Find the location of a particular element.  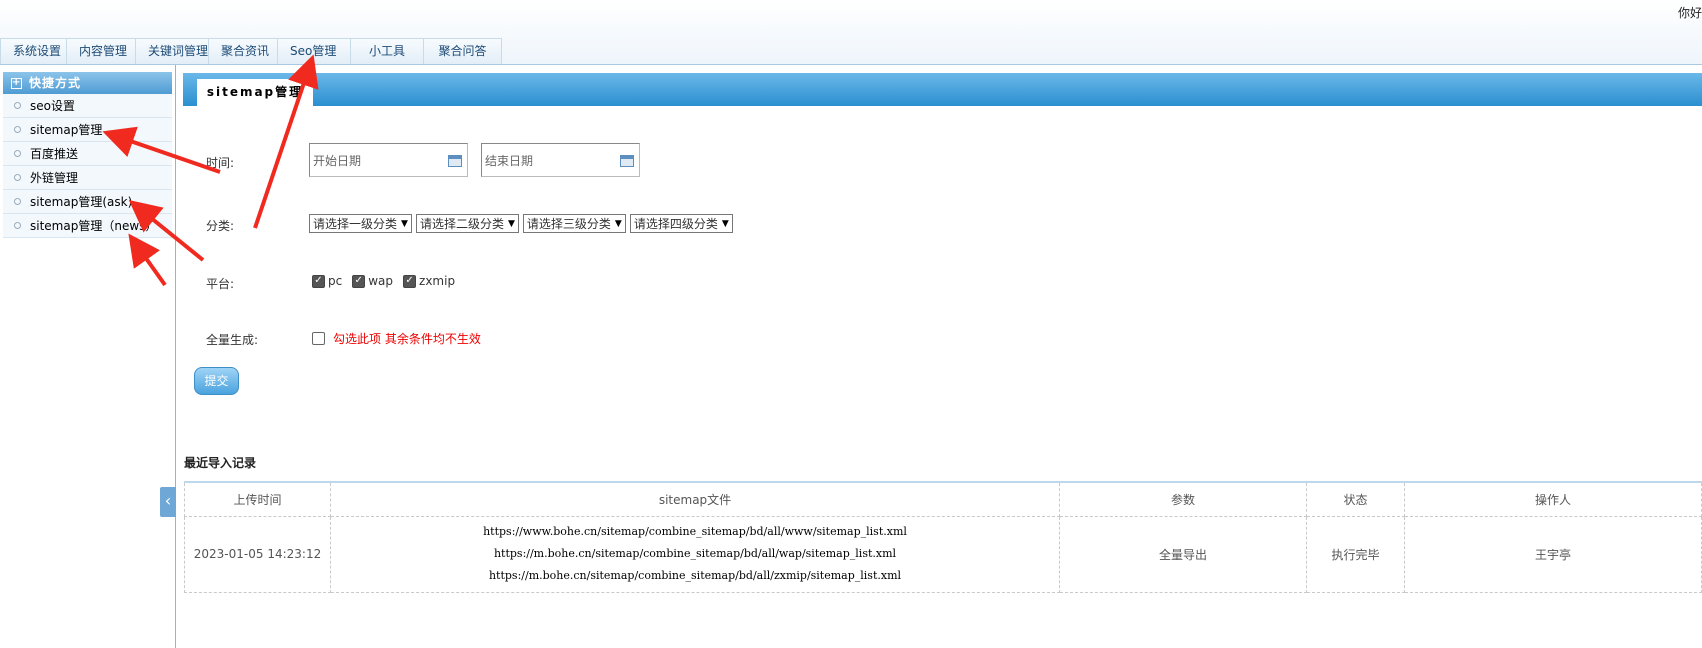

platform-zxmip-label: zxmip is located at coordinates (437, 281).